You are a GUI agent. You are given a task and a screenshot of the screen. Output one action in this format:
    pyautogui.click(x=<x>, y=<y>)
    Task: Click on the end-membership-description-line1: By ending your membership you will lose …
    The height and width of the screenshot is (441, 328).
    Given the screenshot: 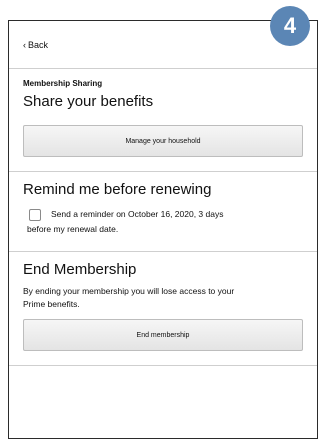 What is the action you would take?
    pyautogui.click(x=129, y=291)
    